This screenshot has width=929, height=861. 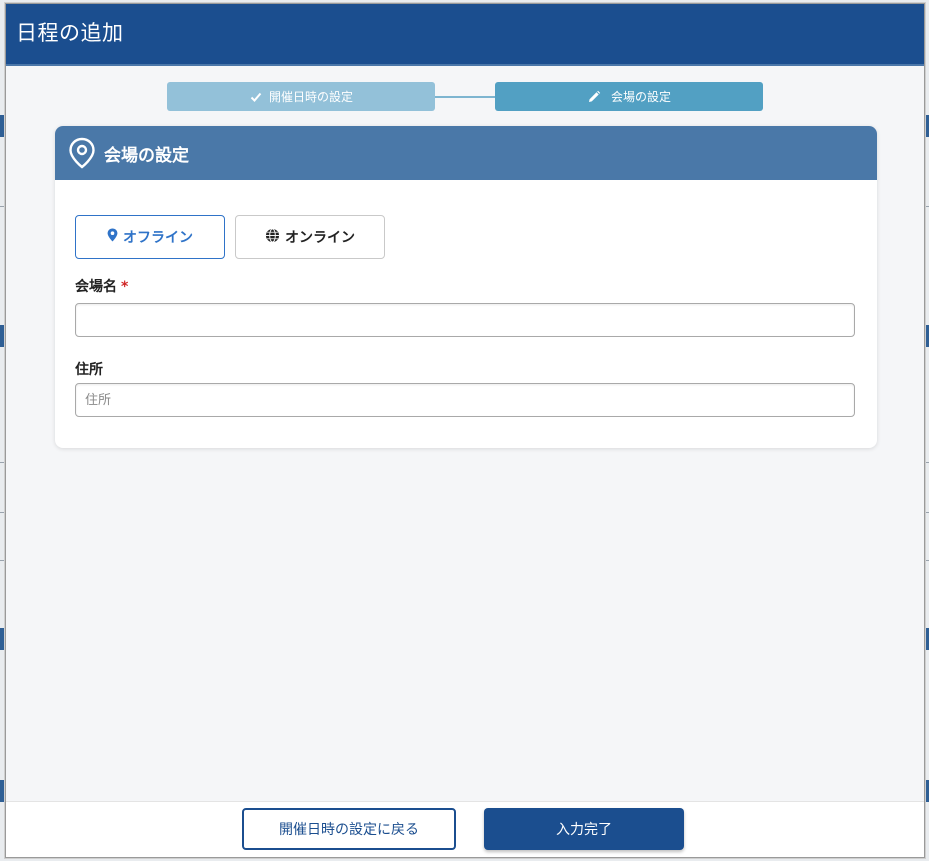 What do you see at coordinates (594, 97) in the screenshot?
I see `pencil-icon` at bounding box center [594, 97].